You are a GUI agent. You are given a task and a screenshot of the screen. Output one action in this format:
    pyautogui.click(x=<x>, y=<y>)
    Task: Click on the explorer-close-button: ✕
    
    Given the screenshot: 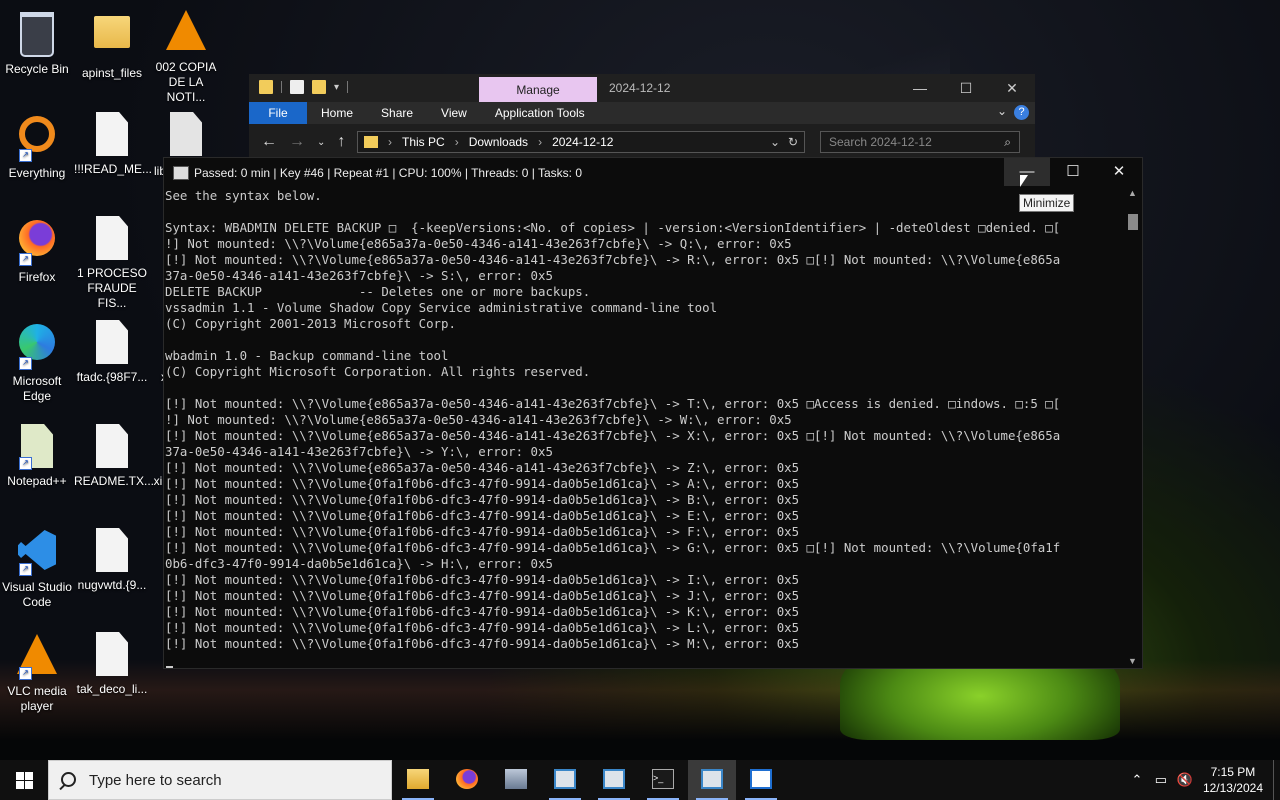 What is the action you would take?
    pyautogui.click(x=1012, y=88)
    